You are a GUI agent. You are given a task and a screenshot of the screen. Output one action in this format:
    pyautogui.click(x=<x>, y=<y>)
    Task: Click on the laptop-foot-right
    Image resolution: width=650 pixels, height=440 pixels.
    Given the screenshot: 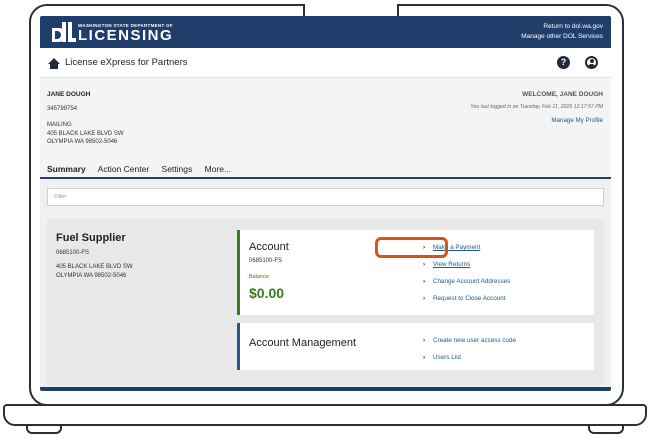 What is the action you would take?
    pyautogui.click(x=606, y=430)
    